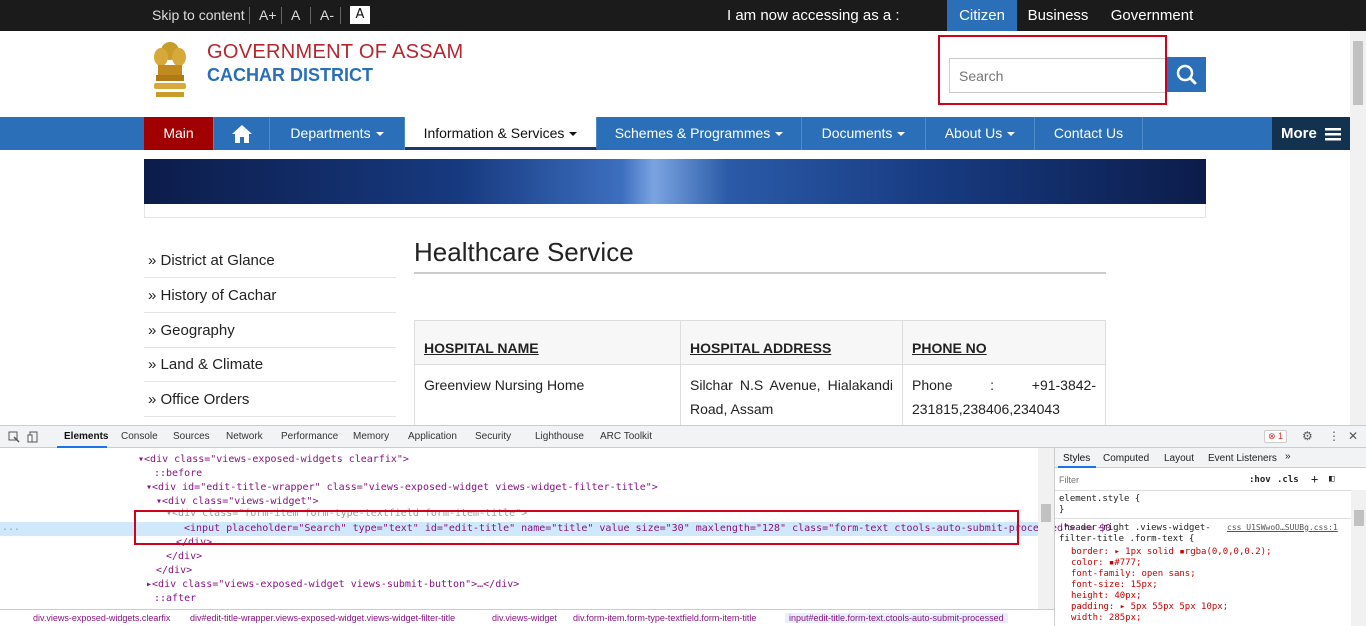  I want to click on tab-console: Console, so click(139, 436).